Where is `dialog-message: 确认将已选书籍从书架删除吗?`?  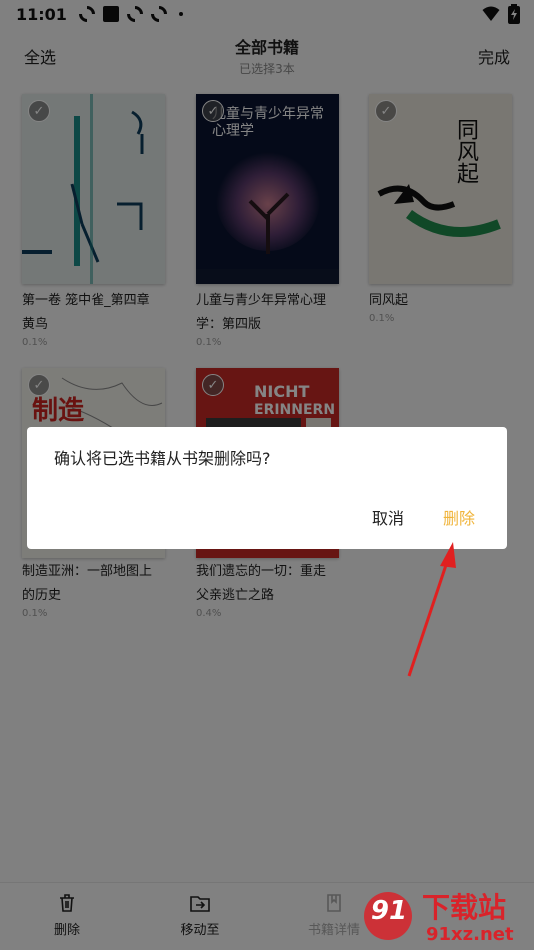
dialog-message: 确认将已选书籍从书架删除吗? is located at coordinates (162, 458).